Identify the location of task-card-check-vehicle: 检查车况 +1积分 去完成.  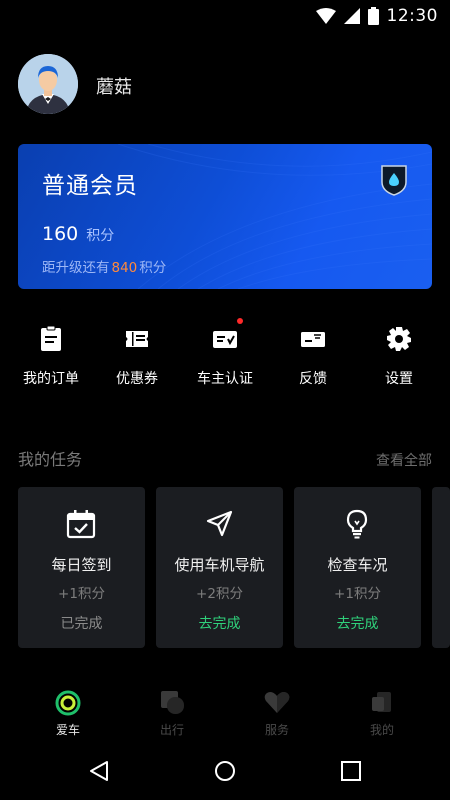
(357, 567).